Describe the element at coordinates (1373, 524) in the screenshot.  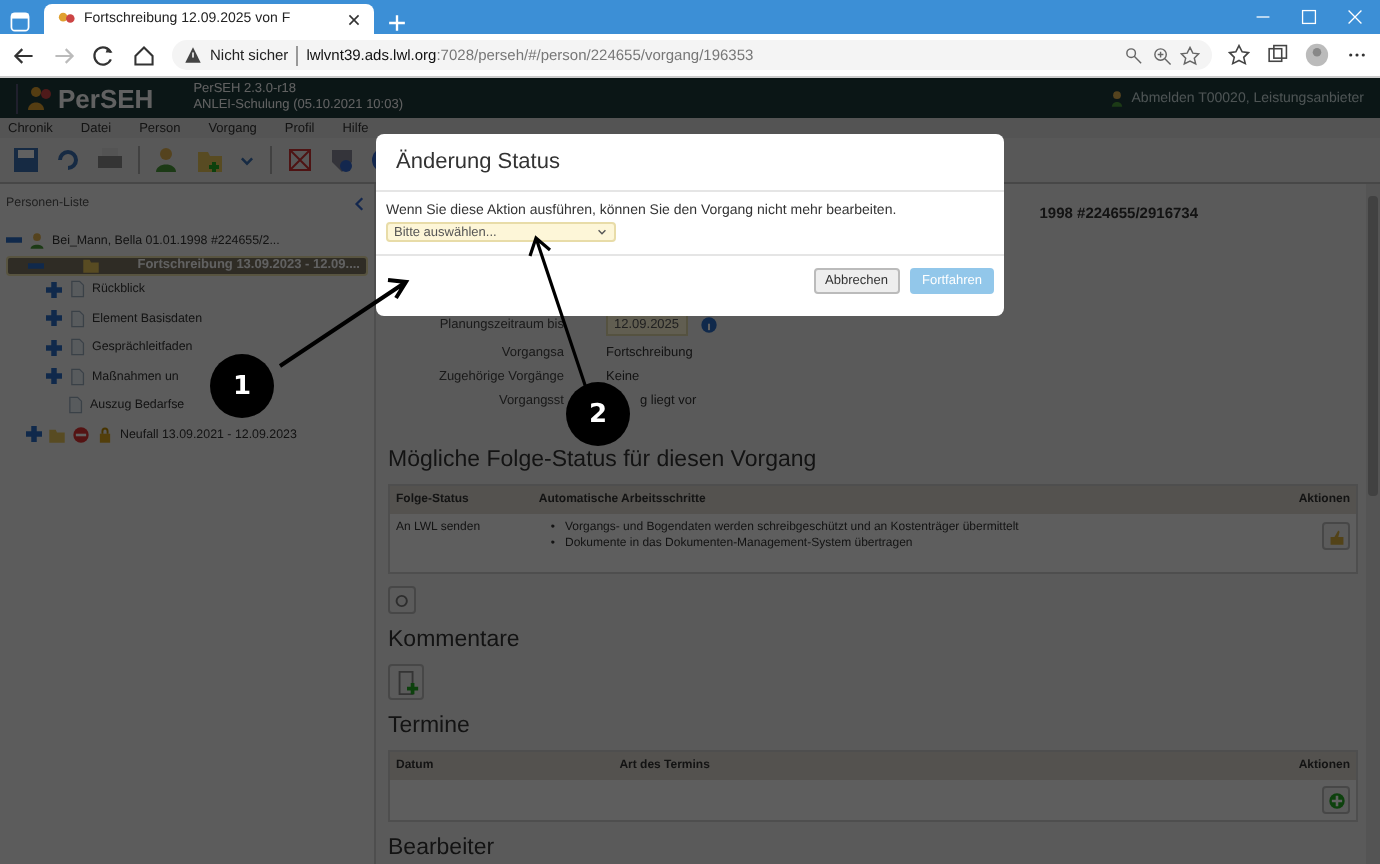
I see `scrollbar` at that location.